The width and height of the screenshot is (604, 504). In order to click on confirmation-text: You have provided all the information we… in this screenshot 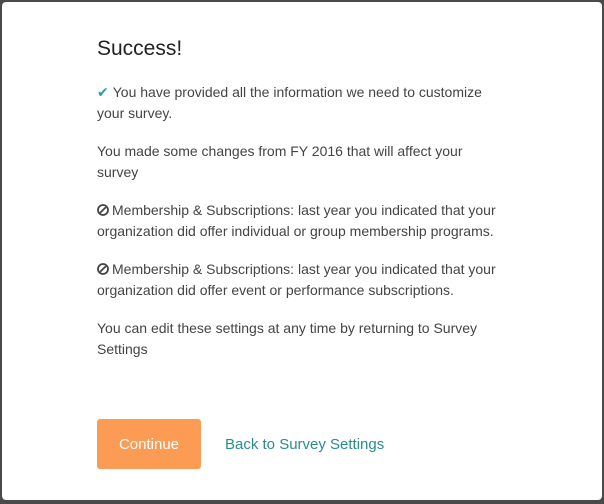, I will do `click(289, 102)`.